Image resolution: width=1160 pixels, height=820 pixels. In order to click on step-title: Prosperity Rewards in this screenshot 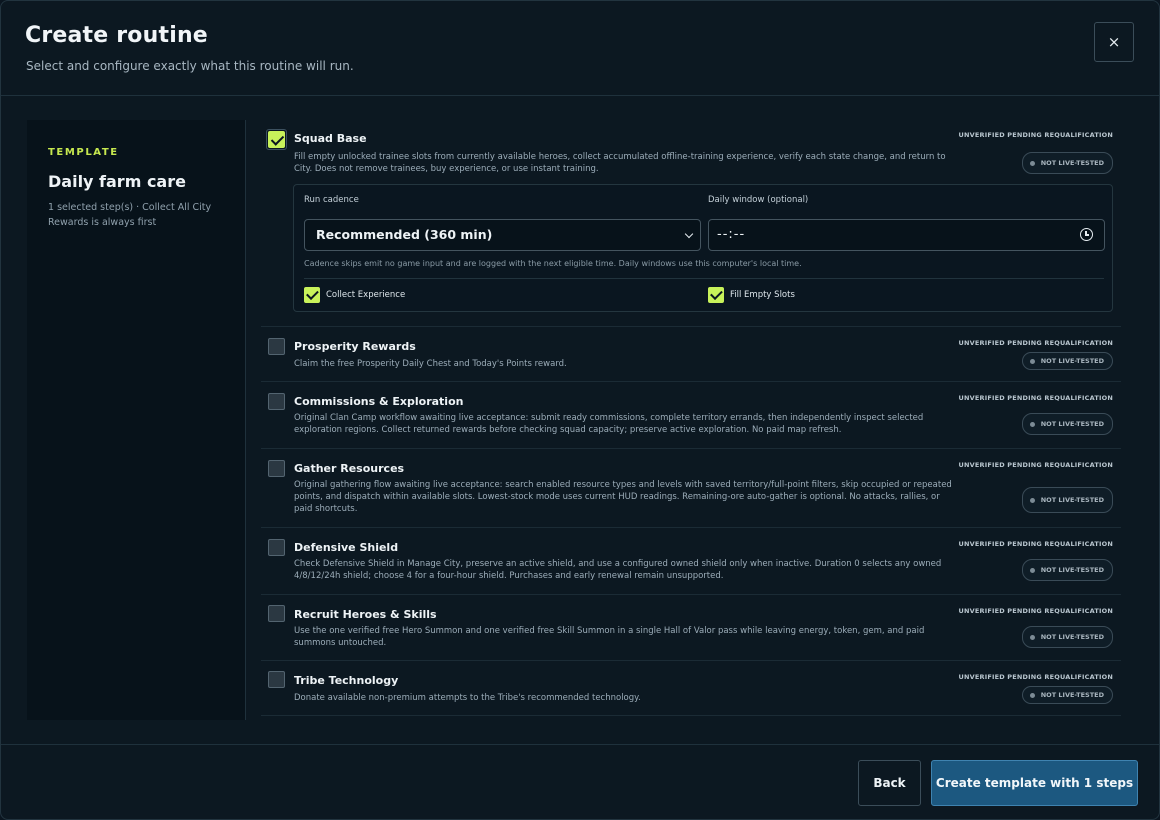, I will do `click(355, 346)`.